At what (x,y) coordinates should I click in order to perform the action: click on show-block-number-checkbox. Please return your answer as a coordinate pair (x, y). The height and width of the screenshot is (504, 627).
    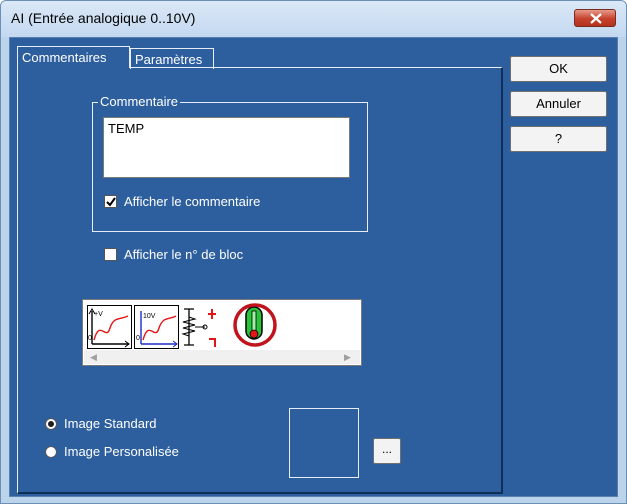
    Looking at the image, I should click on (110, 254).